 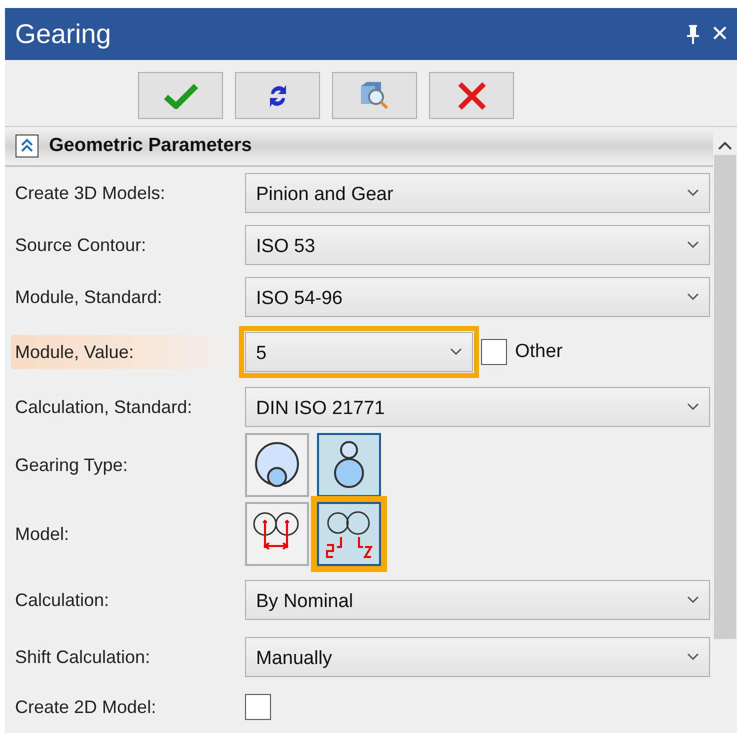 What do you see at coordinates (477, 407) in the screenshot?
I see `dropdown: DIN ISO 21771` at bounding box center [477, 407].